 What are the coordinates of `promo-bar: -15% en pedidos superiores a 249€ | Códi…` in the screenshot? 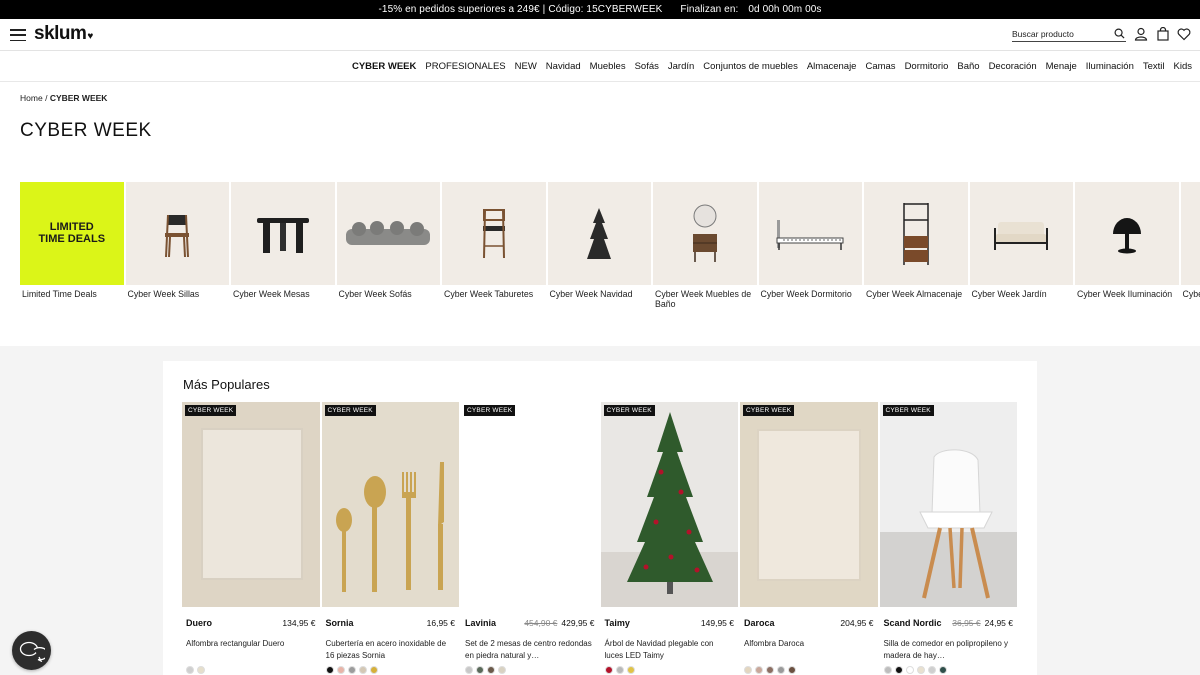 It's located at (600, 9).